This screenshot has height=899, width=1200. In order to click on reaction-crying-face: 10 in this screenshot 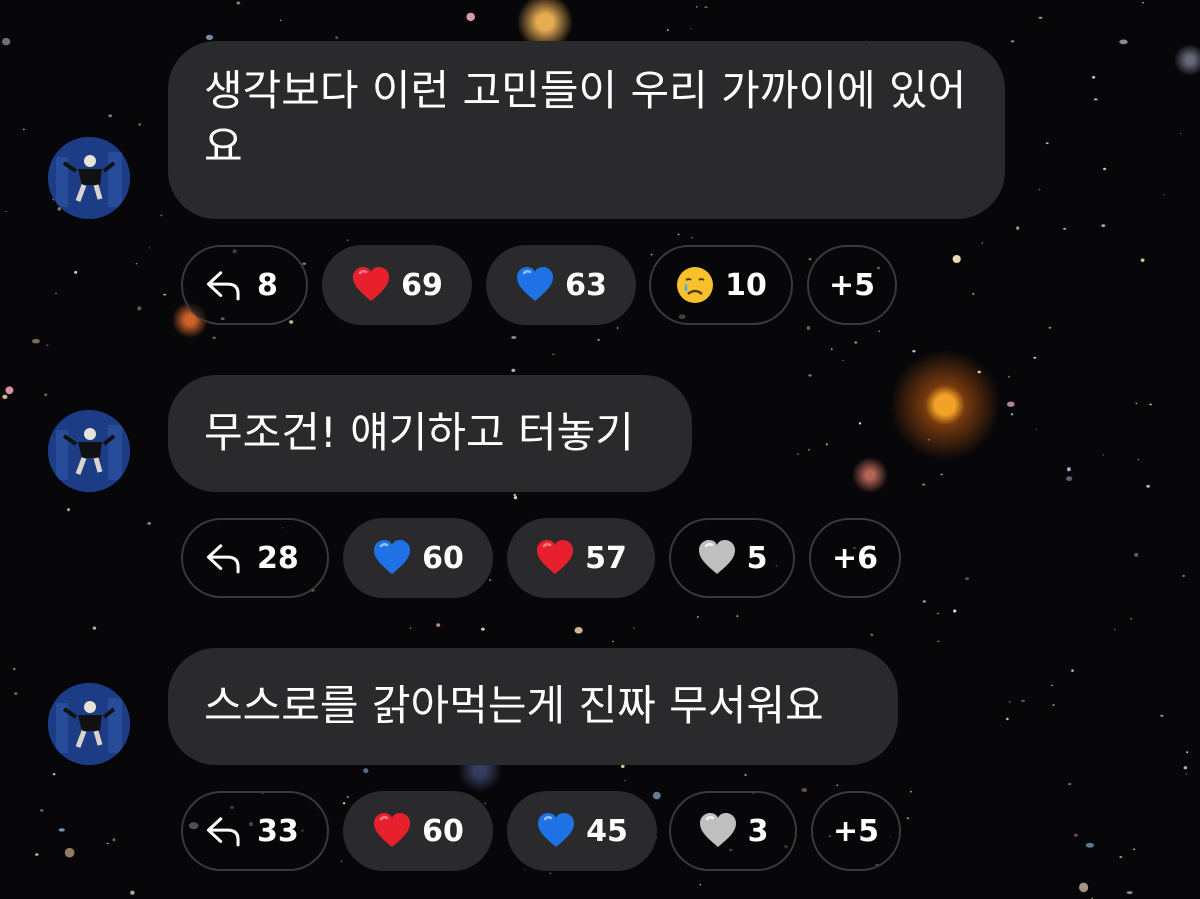, I will do `click(721, 285)`.